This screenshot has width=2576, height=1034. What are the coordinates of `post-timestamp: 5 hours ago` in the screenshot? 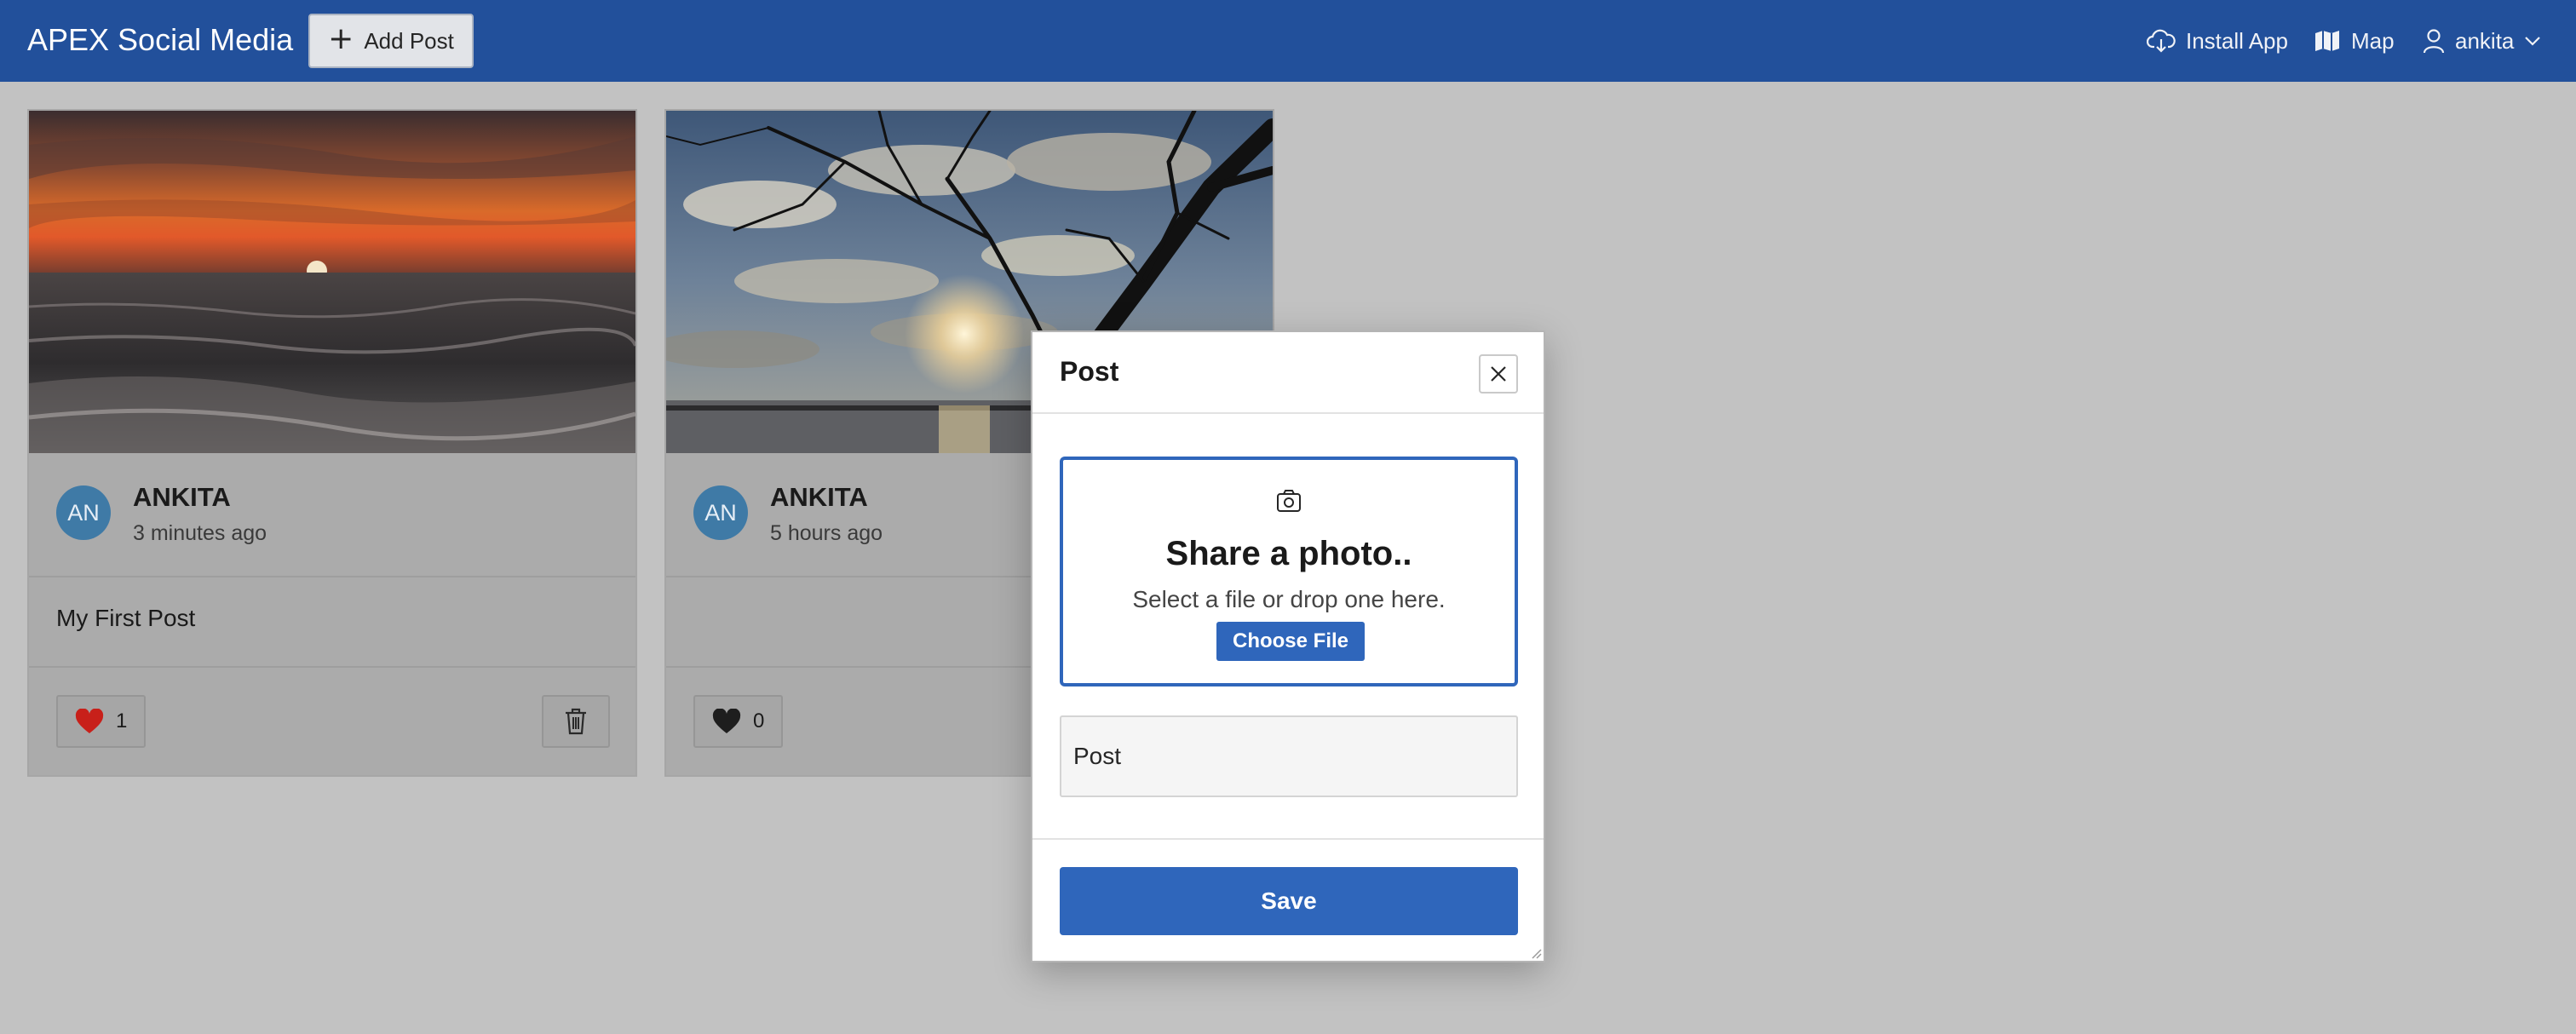 It's located at (827, 533).